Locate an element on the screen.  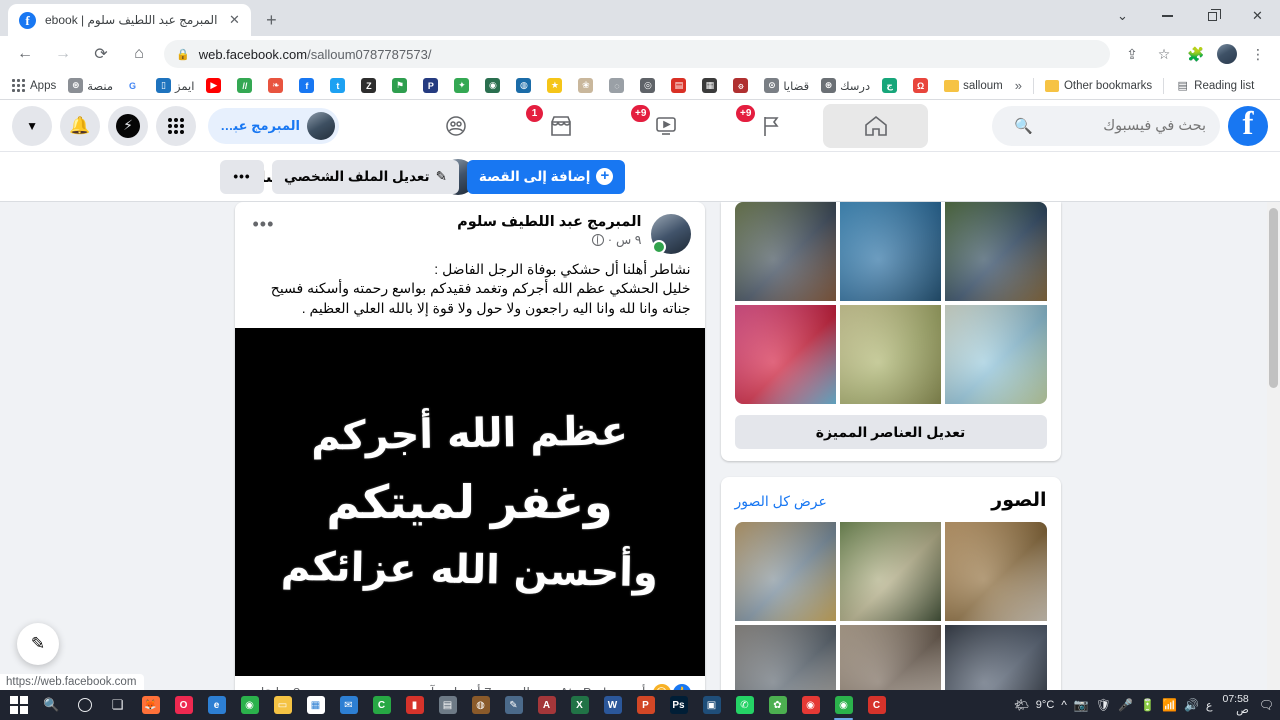
close-window-button: ✕ is located at coordinates (1257, 16).